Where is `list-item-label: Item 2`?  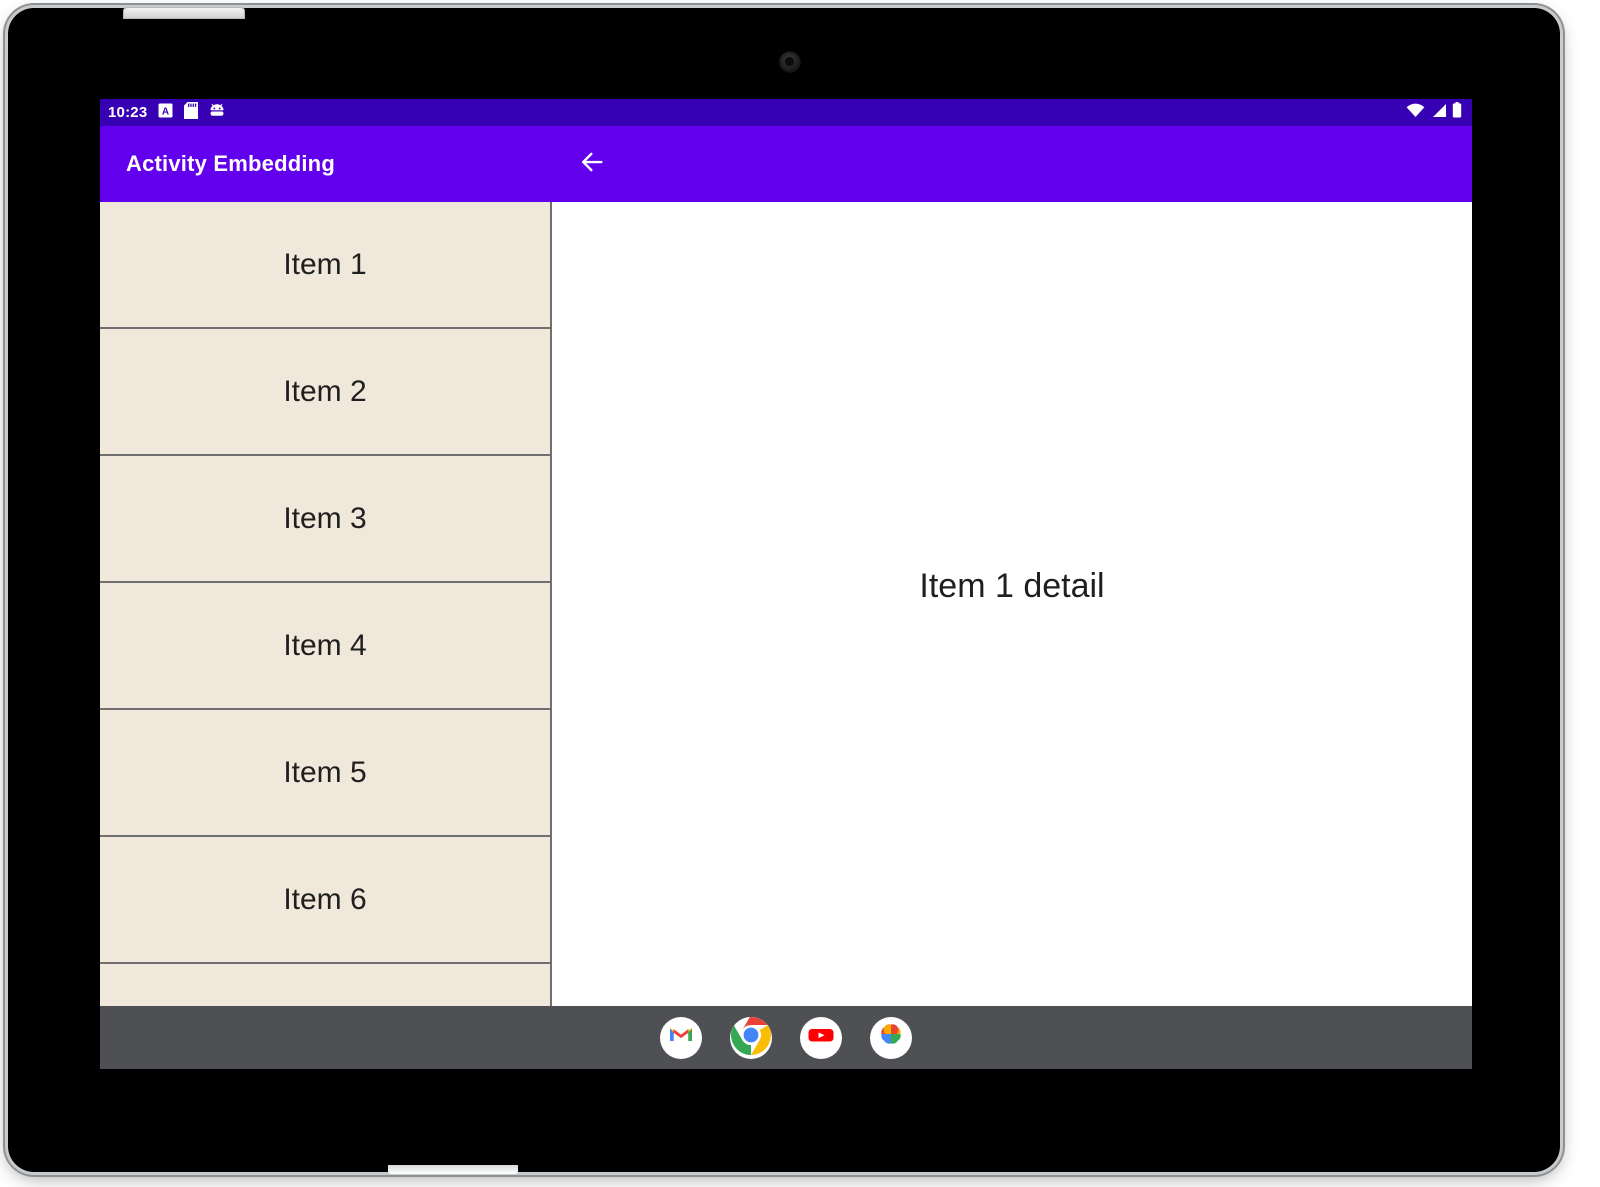
list-item-label: Item 2 is located at coordinates (325, 391).